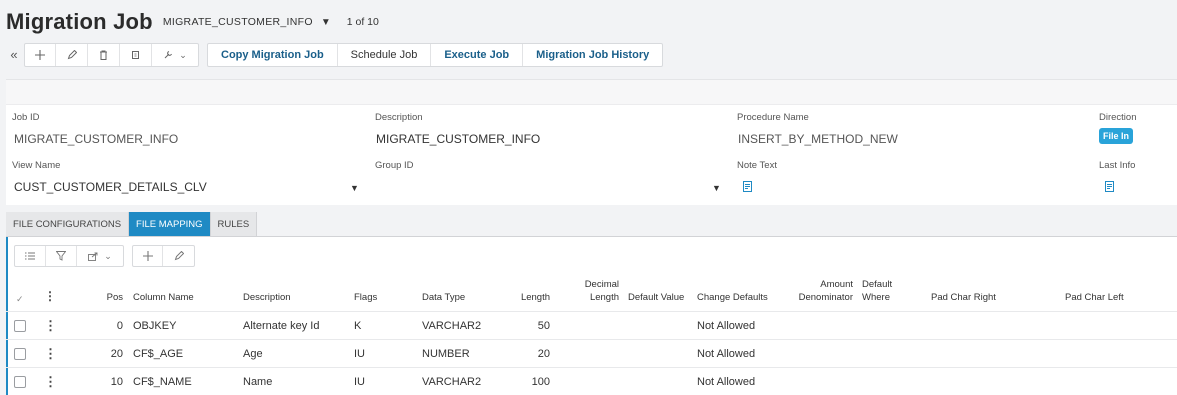 Image resolution: width=1177 pixels, height=395 pixels. I want to click on cell-pos: 0, so click(119, 326).